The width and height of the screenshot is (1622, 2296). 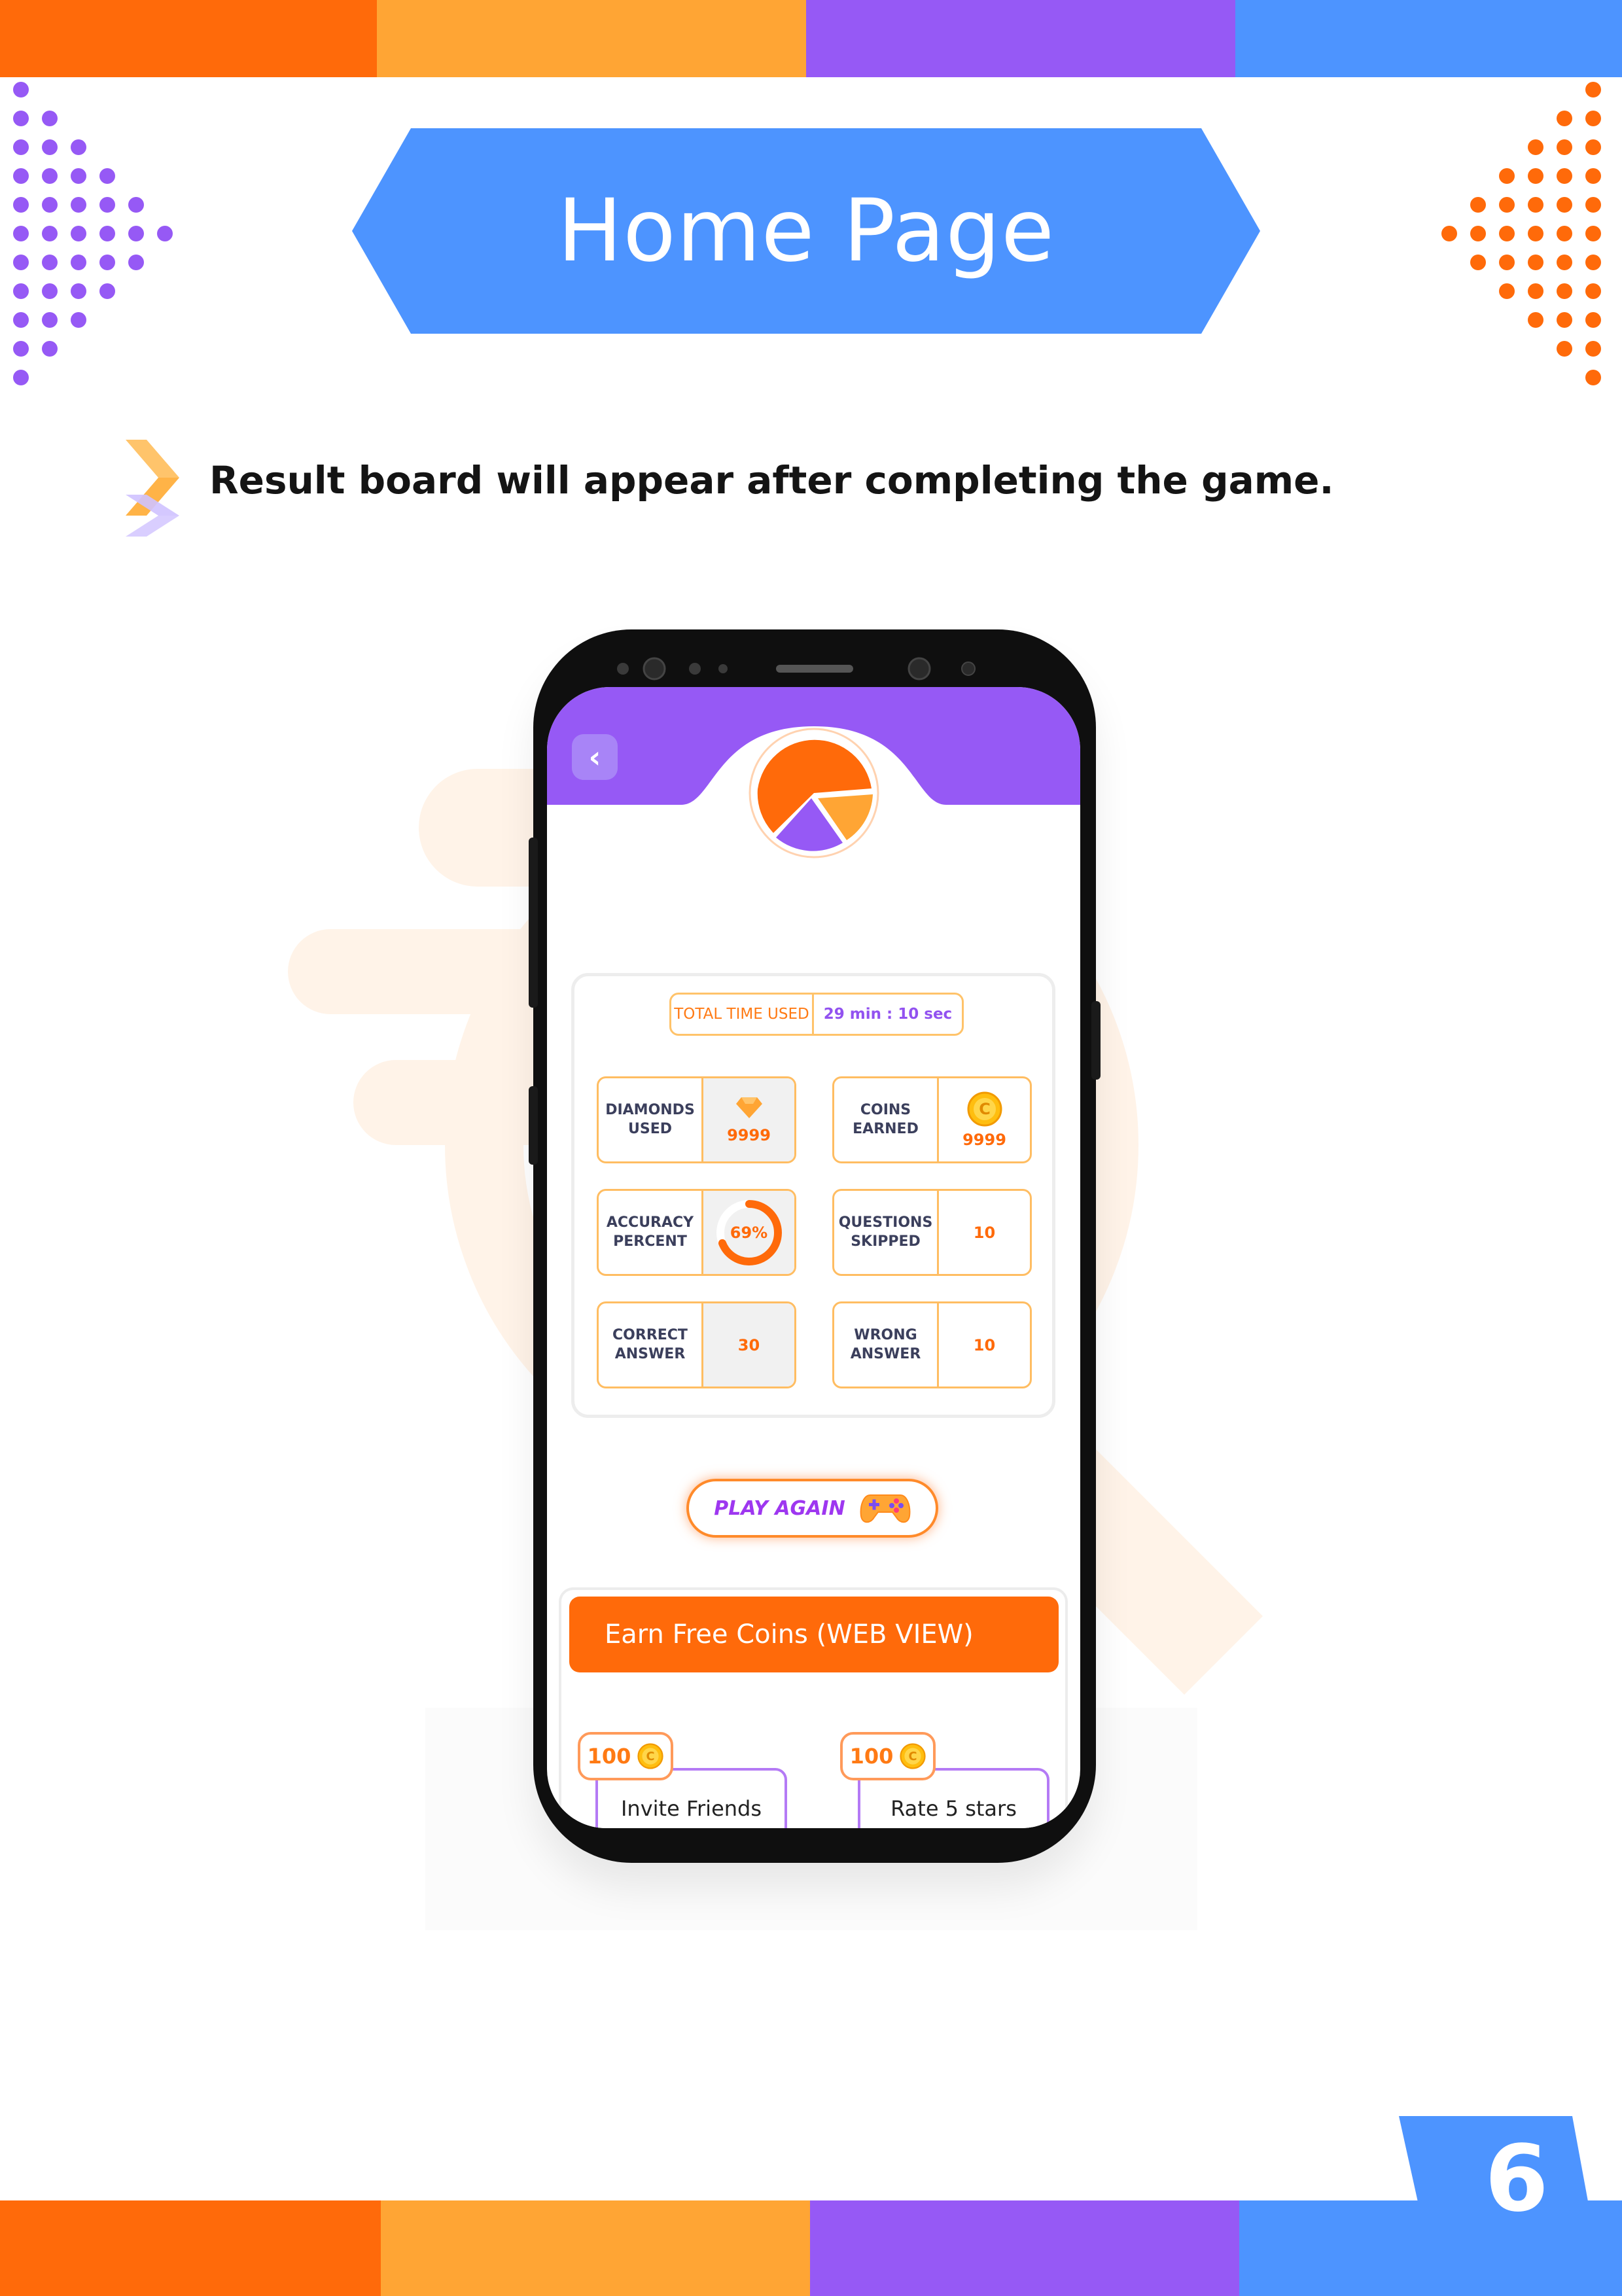 I want to click on right-dot-arrow-decoration, so click(x=1521, y=234).